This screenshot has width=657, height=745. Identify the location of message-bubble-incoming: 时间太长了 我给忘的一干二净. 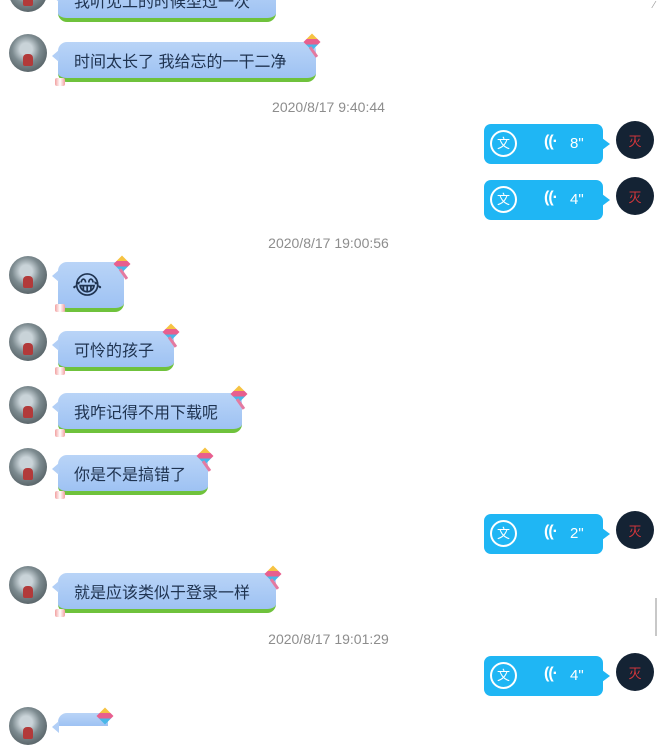
(184, 62).